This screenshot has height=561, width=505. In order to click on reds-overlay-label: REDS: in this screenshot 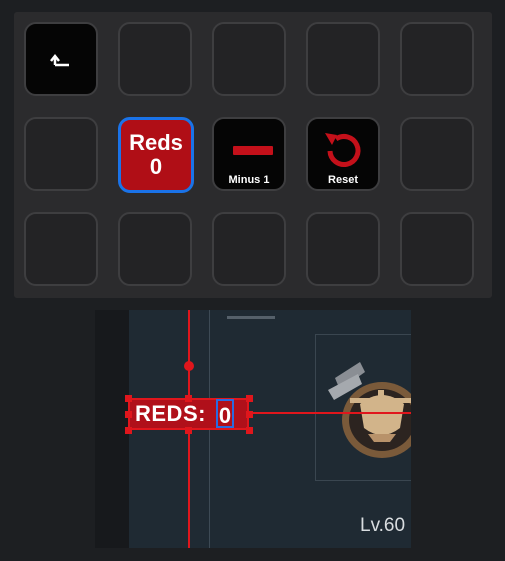, I will do `click(170, 413)`.